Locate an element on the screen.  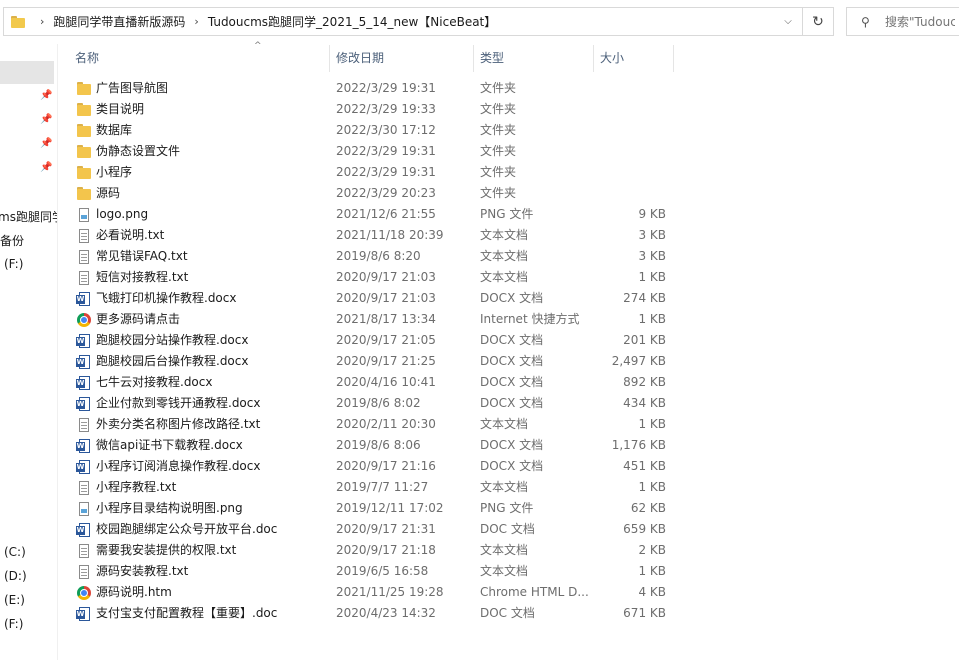
file-date: 2020/9/17 21:18 is located at coordinates (386, 550).